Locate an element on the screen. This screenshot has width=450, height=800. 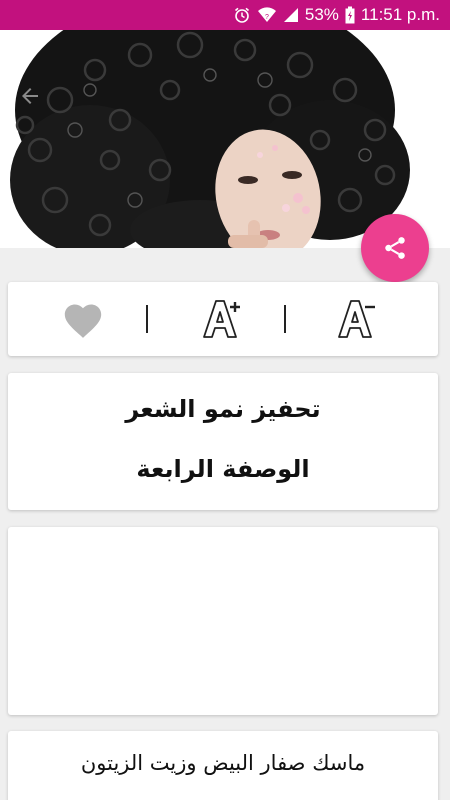
signal-icon is located at coordinates (291, 15).